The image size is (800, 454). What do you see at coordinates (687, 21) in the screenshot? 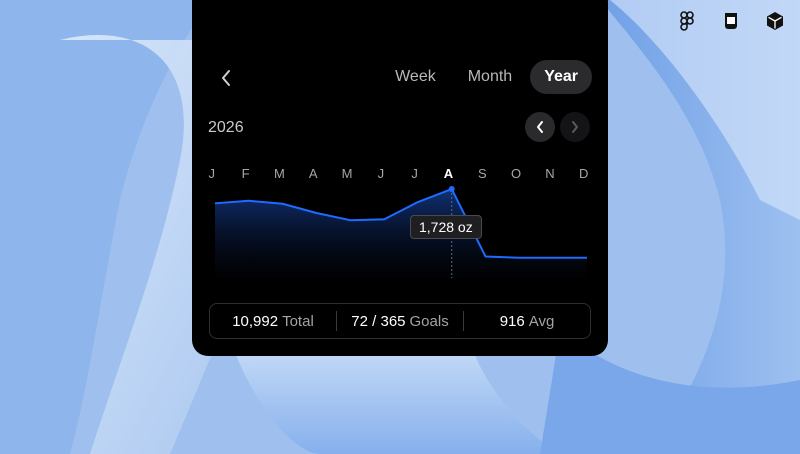
I see `figma-icon` at bounding box center [687, 21].